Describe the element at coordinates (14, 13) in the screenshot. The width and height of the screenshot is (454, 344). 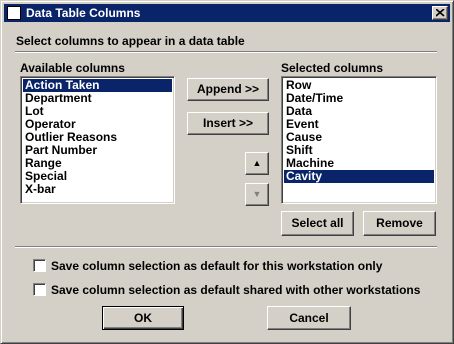
I see `window-icon` at that location.